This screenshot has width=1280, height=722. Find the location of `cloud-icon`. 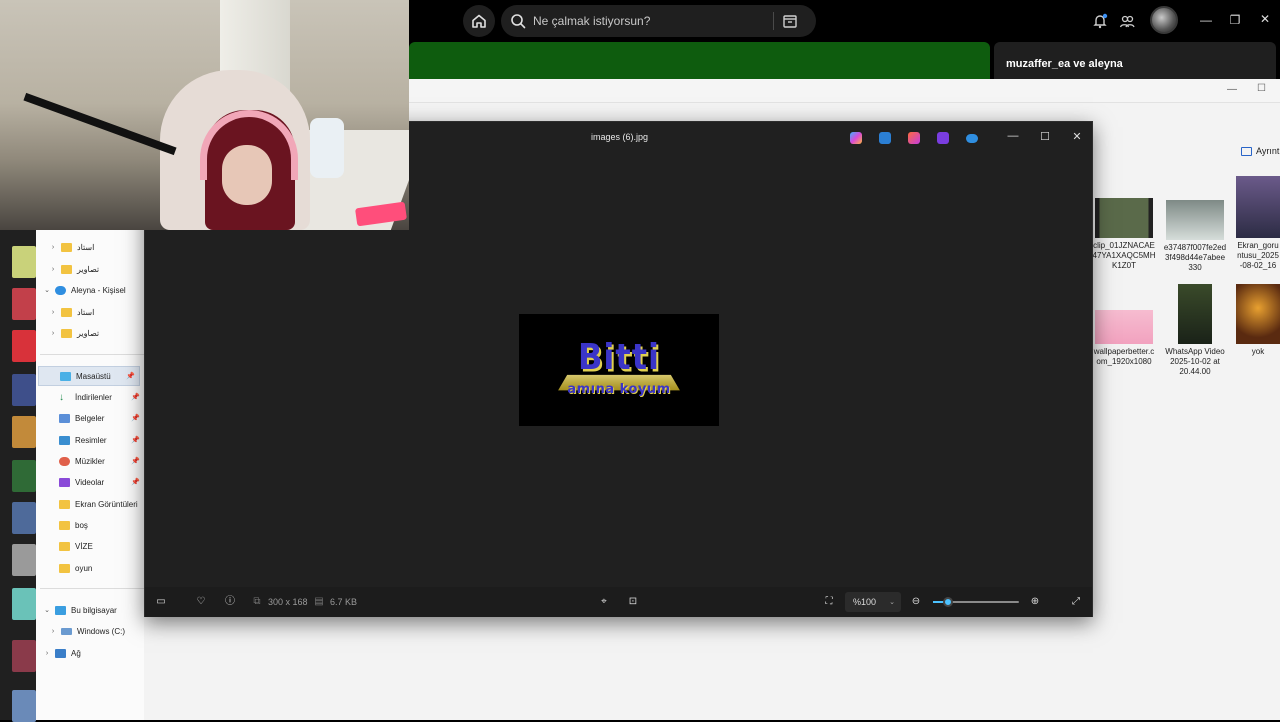

cloud-icon is located at coordinates (60, 290).